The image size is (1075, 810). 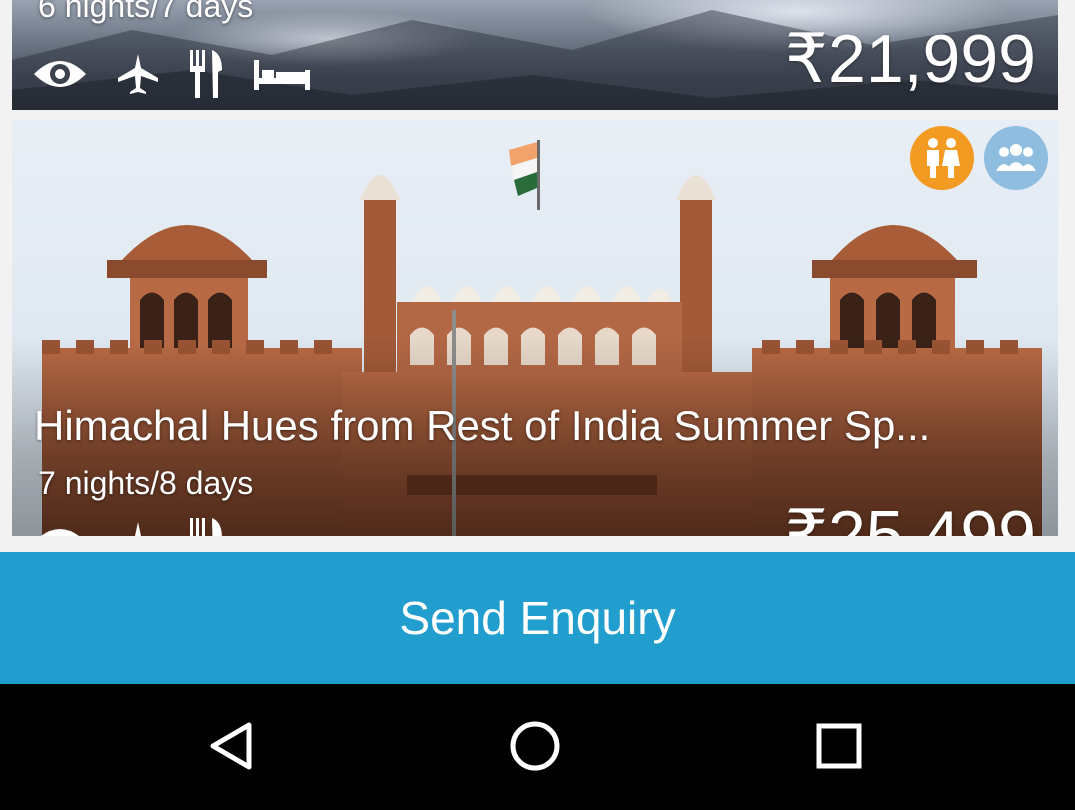 I want to click on group-badge, so click(x=1016, y=158).